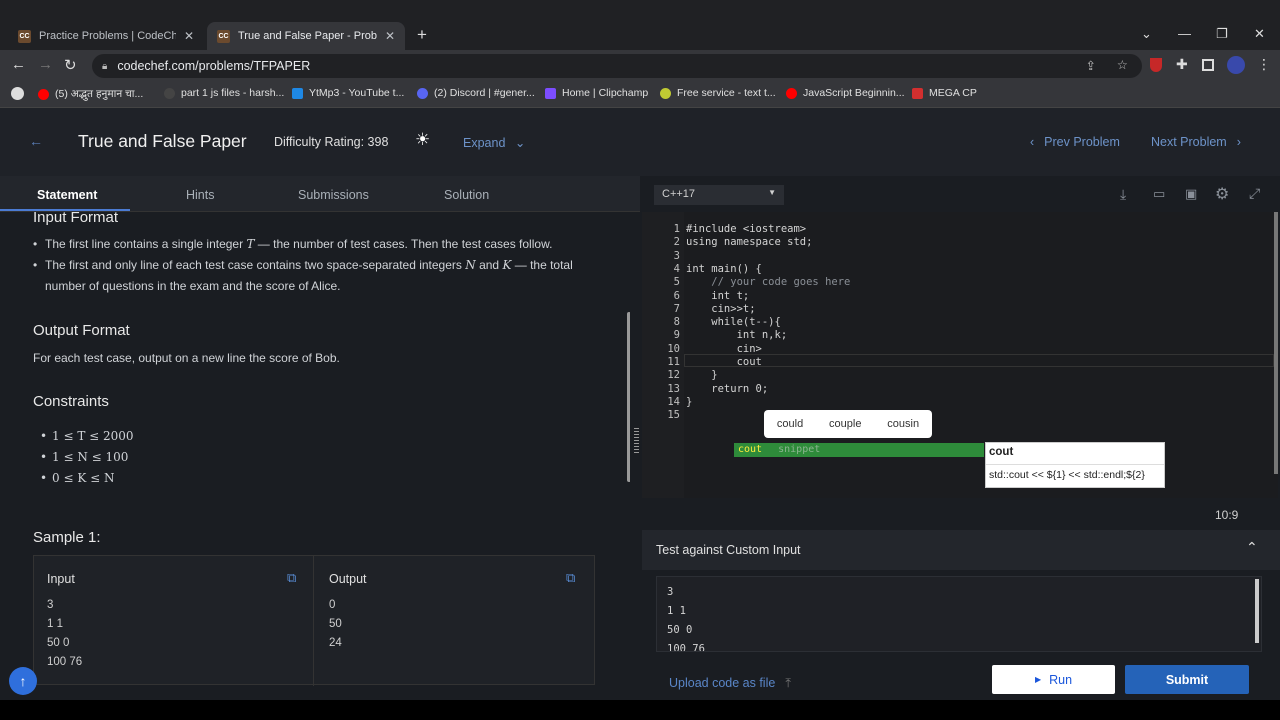  What do you see at coordinates (1257, 611) in the screenshot?
I see `custom-input-scrollbar` at bounding box center [1257, 611].